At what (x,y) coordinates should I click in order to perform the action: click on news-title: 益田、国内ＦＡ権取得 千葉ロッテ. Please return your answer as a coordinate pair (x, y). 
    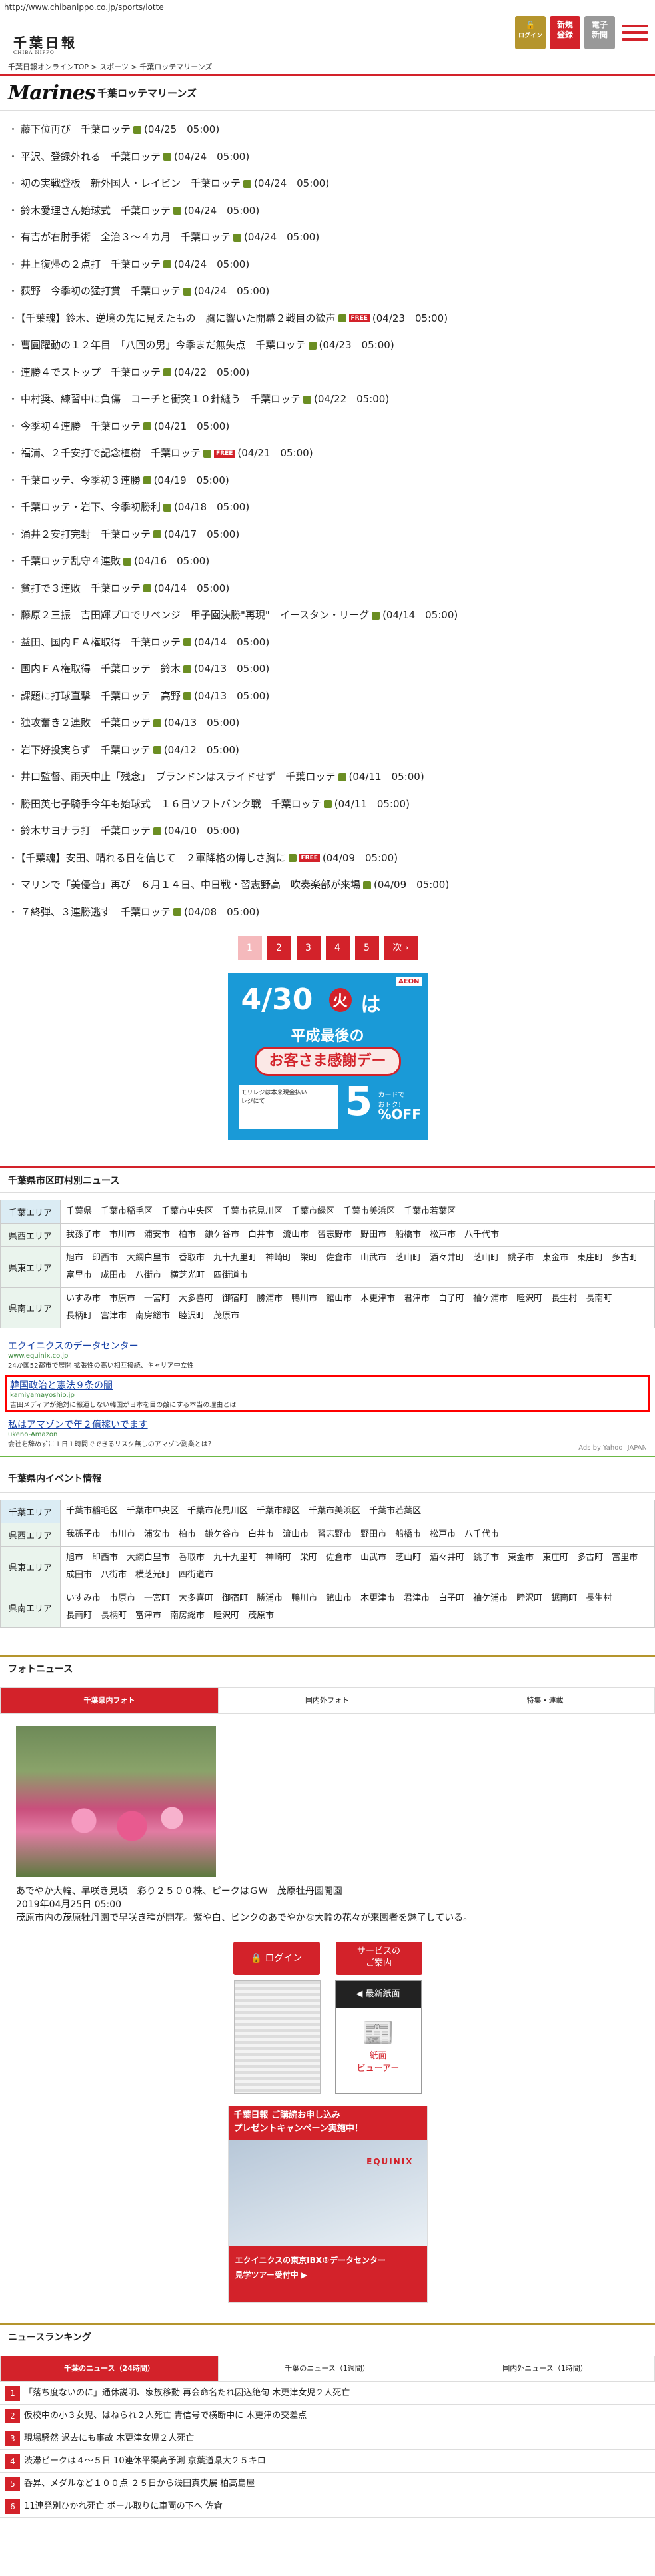
    Looking at the image, I should click on (101, 642).